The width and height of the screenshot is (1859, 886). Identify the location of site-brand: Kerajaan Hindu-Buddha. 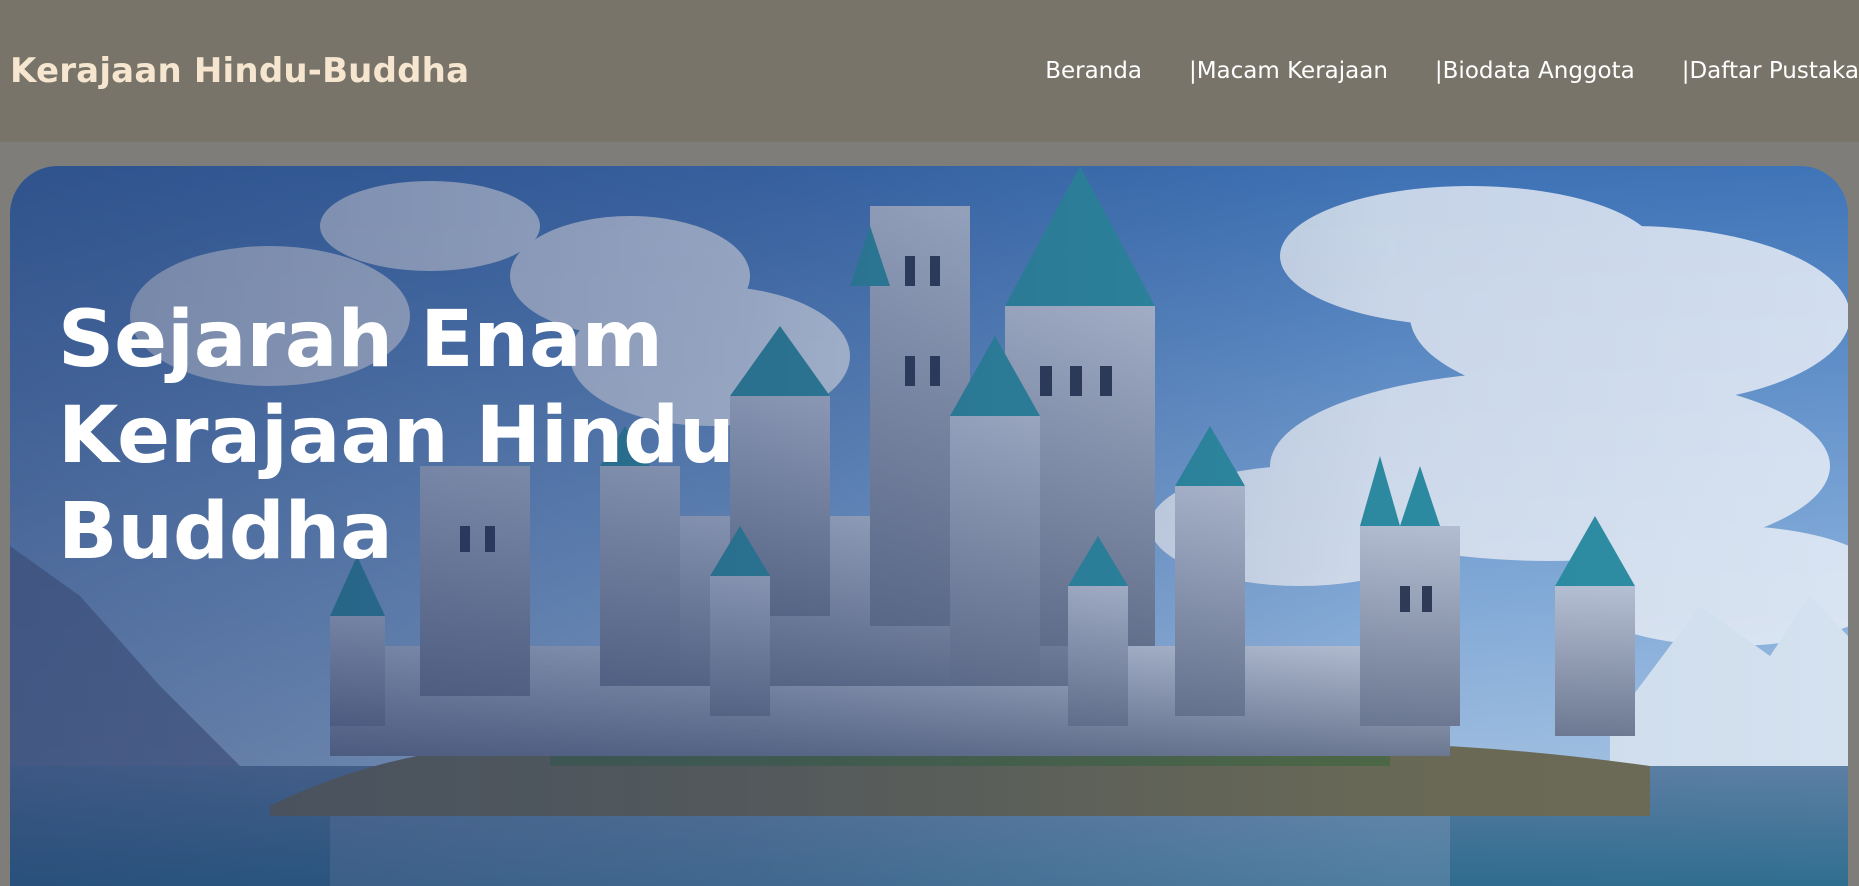
(239, 71).